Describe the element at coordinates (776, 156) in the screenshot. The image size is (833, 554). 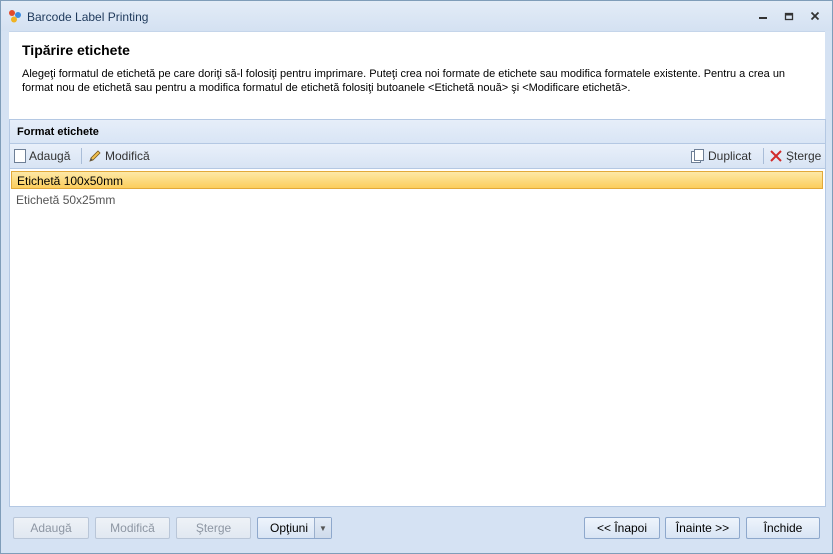
I see `delete-icon` at that location.